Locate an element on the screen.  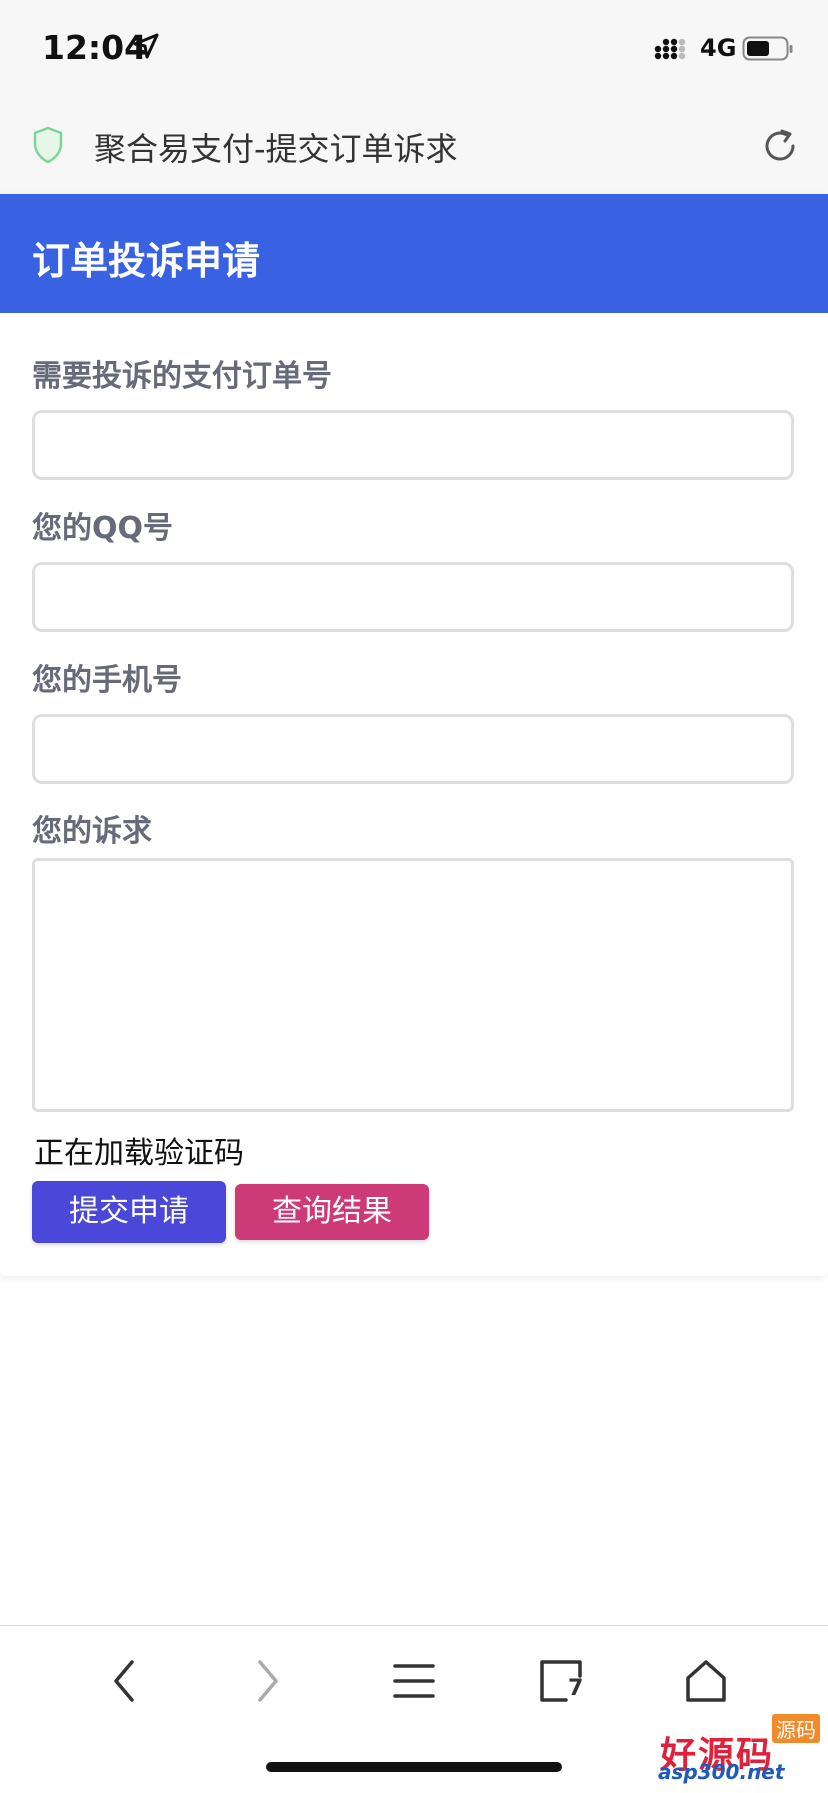
tabs-count: 7 is located at coordinates (576, 1688).